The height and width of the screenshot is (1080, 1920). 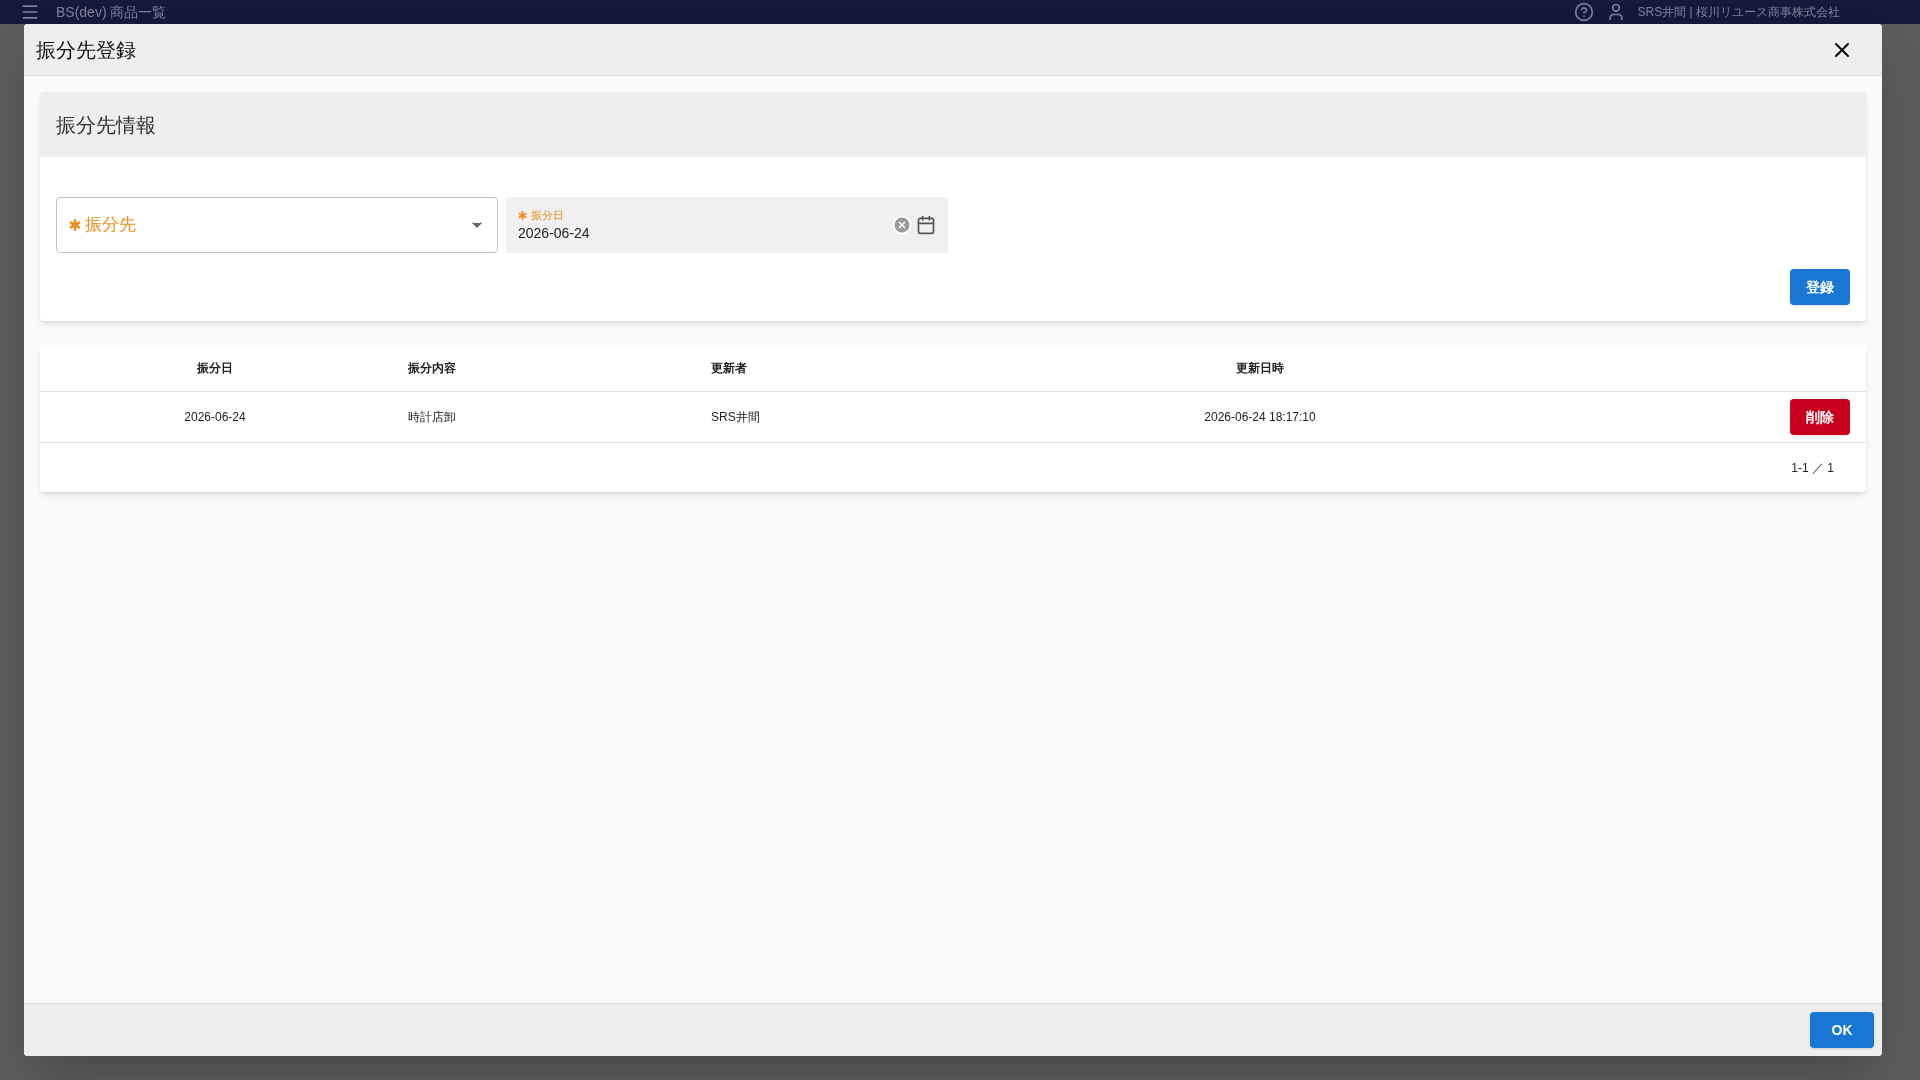 What do you see at coordinates (1738, 12) in the screenshot?
I see `user-name: SRS井間 | 桜川リユース商事株式会社` at bounding box center [1738, 12].